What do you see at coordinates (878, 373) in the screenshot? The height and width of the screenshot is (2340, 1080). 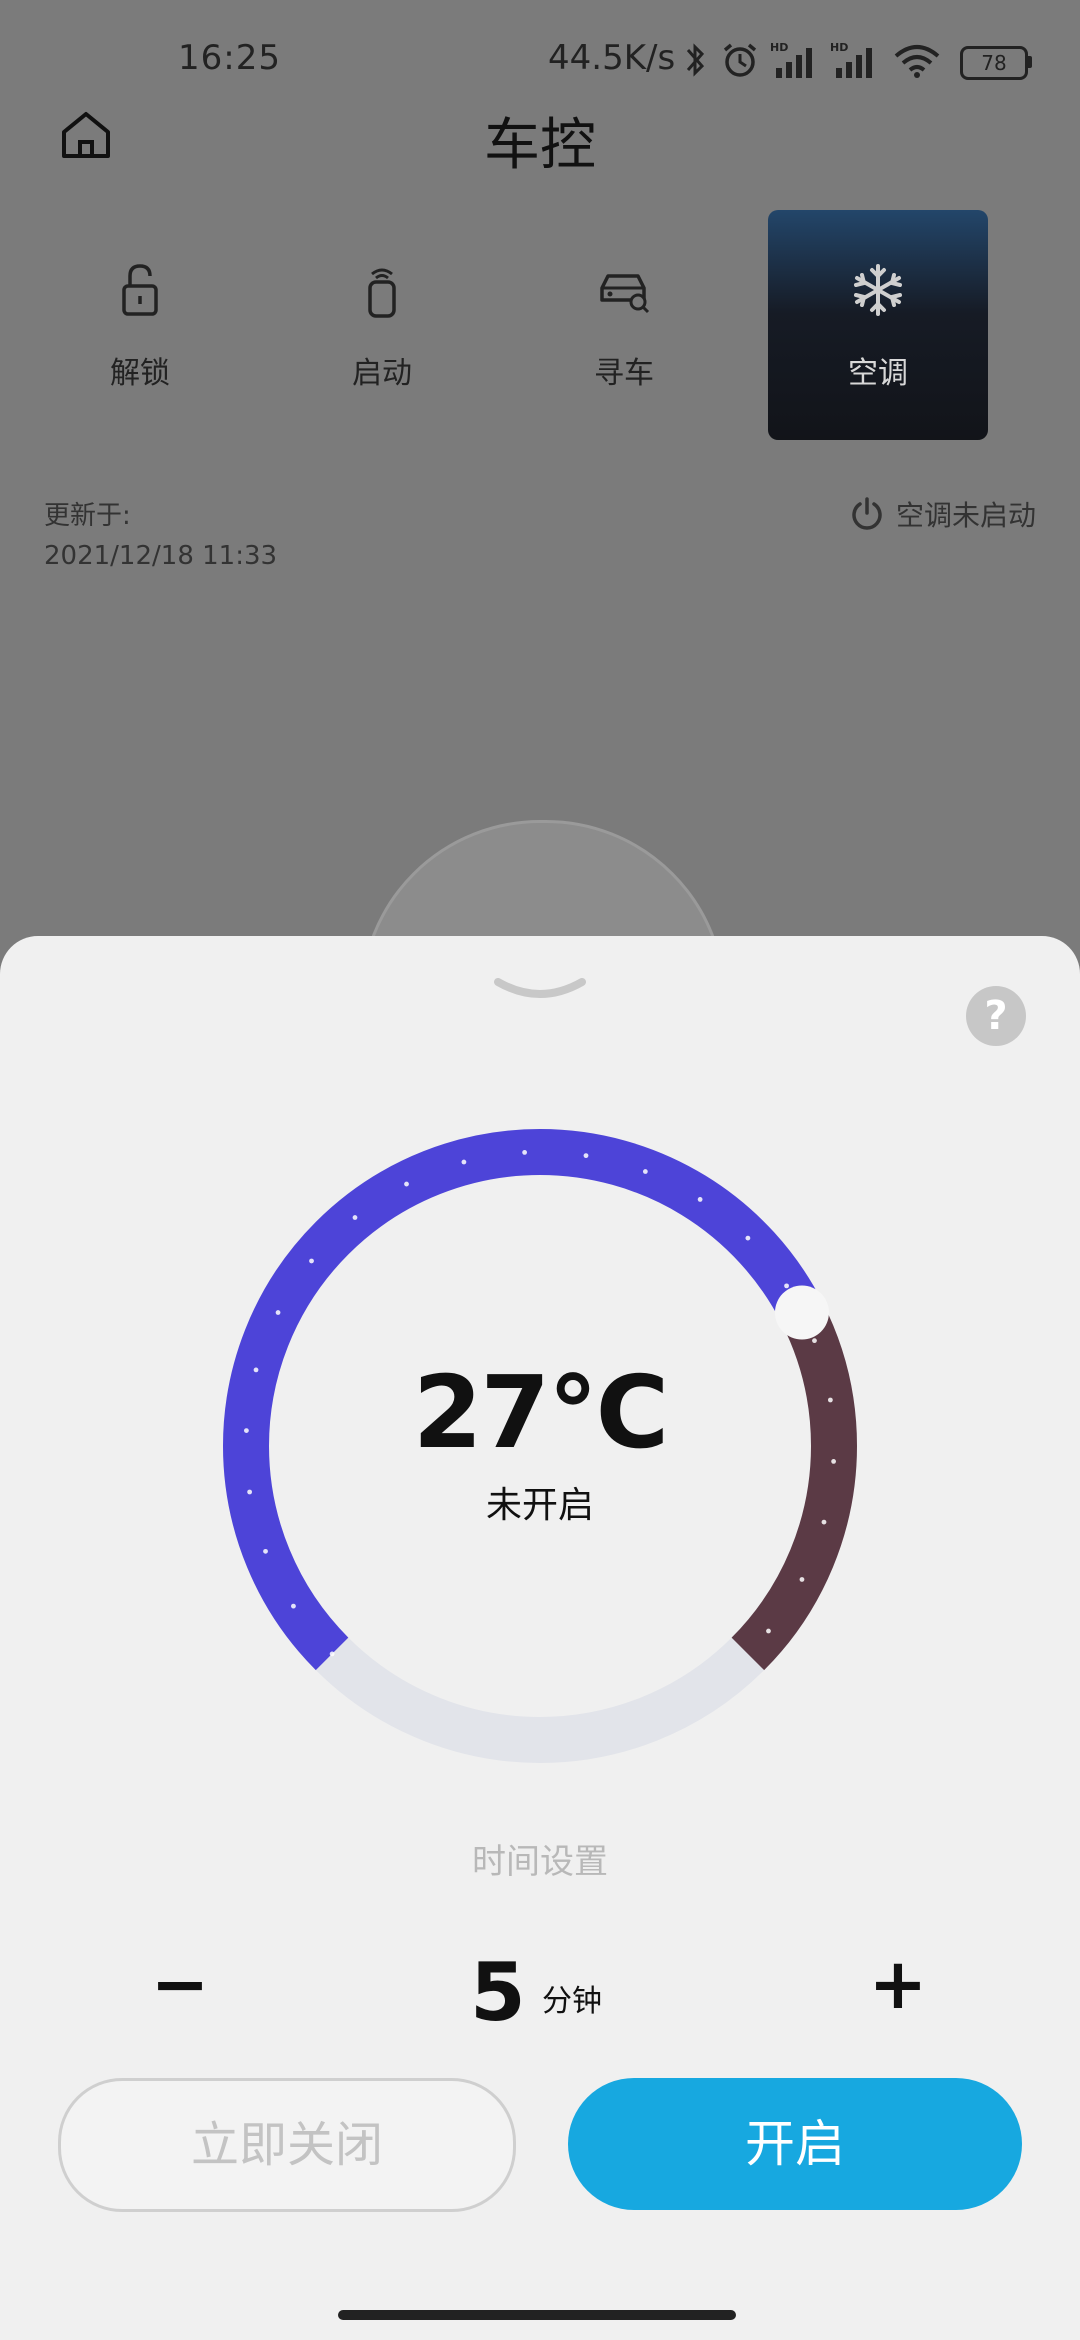 I see `tile-label: 空调` at bounding box center [878, 373].